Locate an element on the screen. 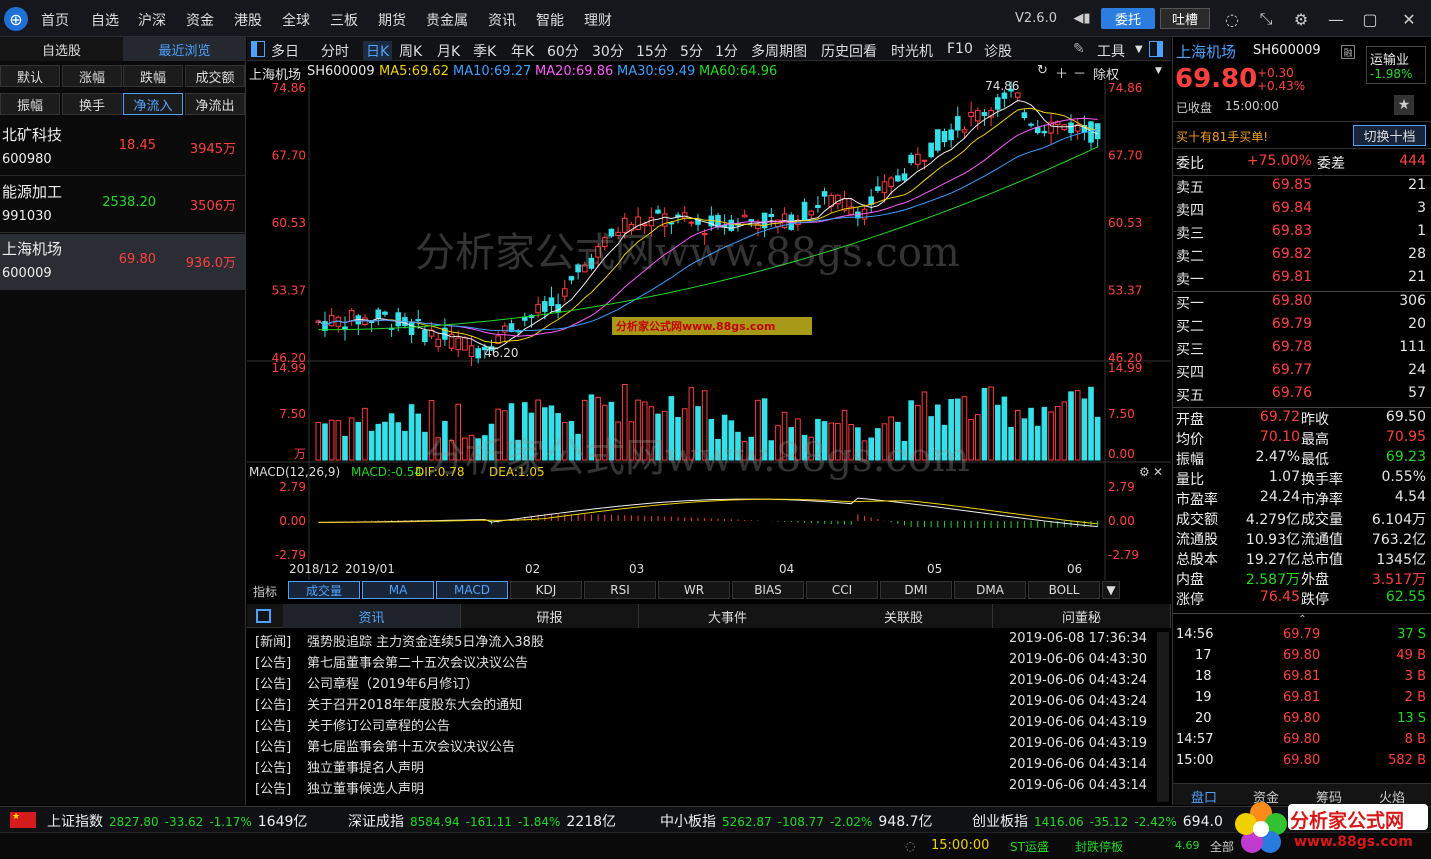 This screenshot has height=859, width=1431. index-item: 深证成指 8584.94 -161.11 -1.84% 2218亿 is located at coordinates (485, 821).